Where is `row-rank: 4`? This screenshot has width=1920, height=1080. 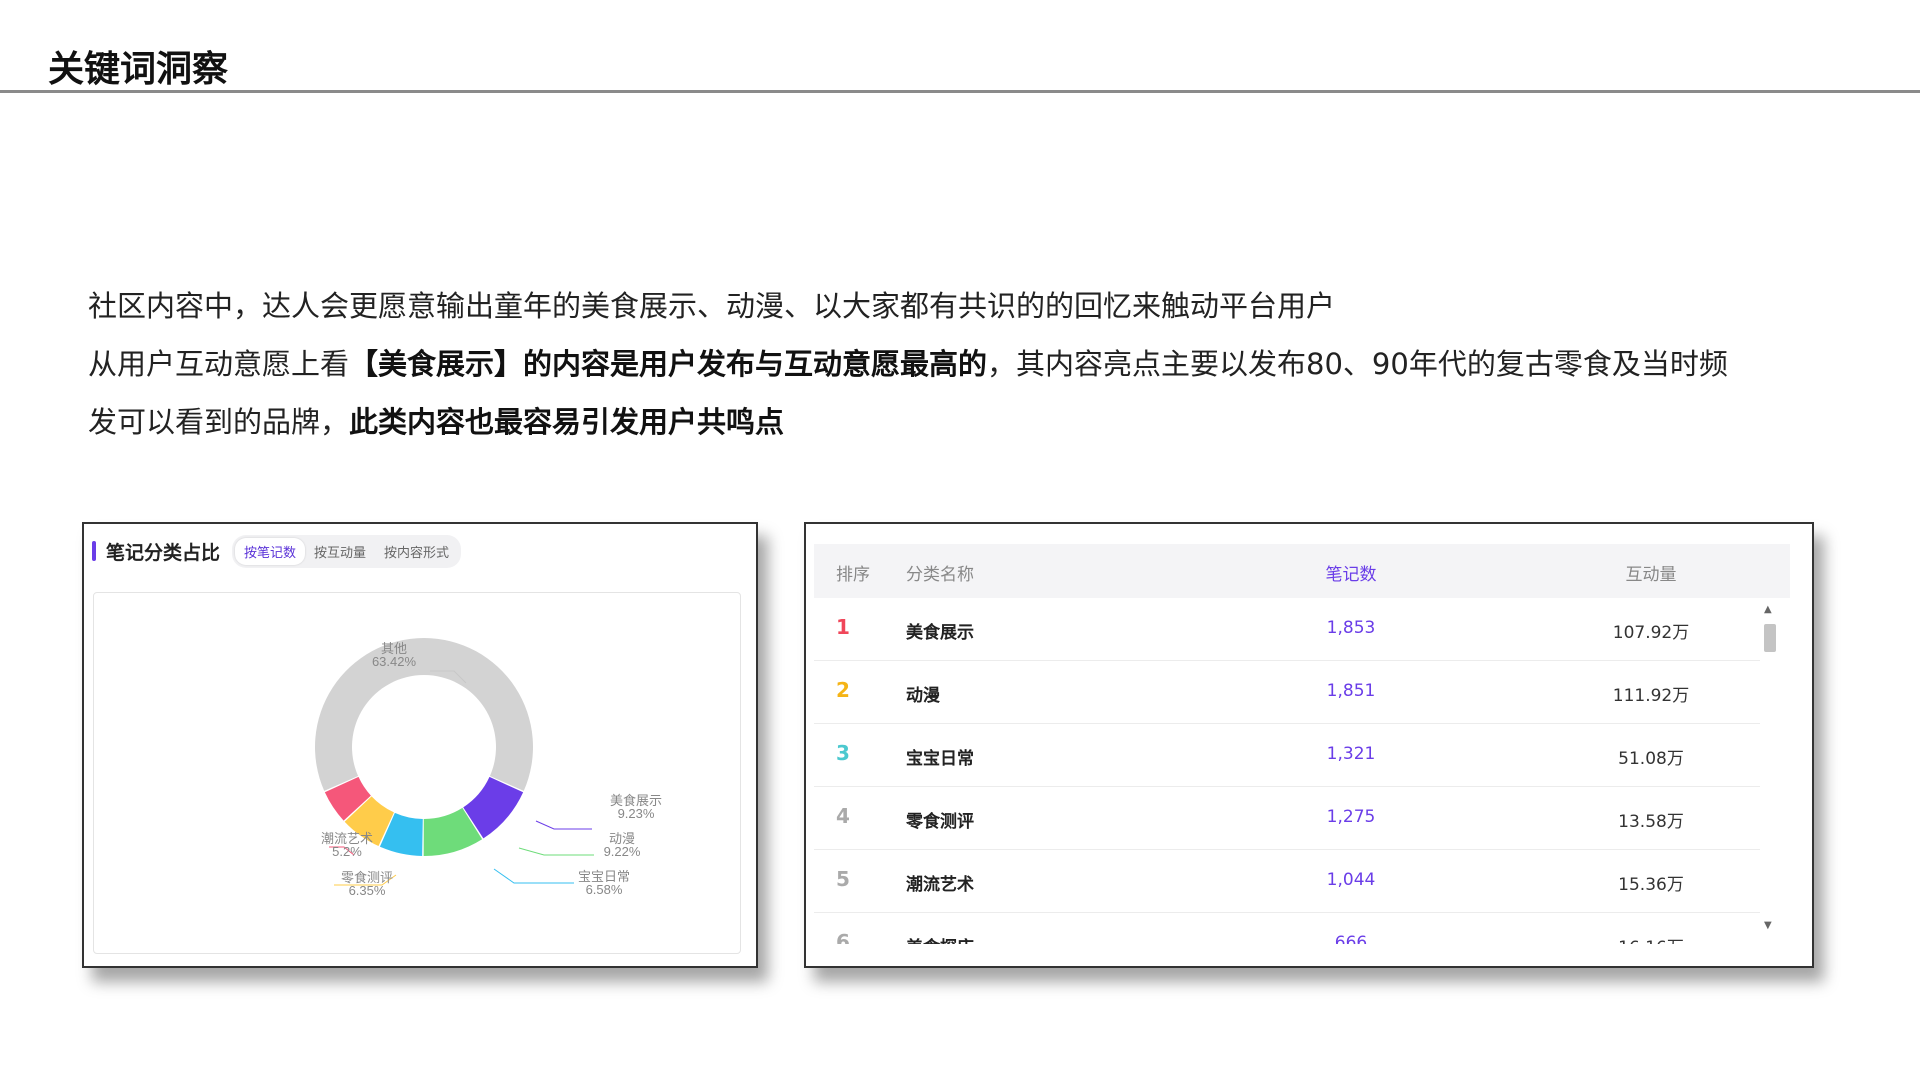
row-rank: 4 is located at coordinates (843, 816).